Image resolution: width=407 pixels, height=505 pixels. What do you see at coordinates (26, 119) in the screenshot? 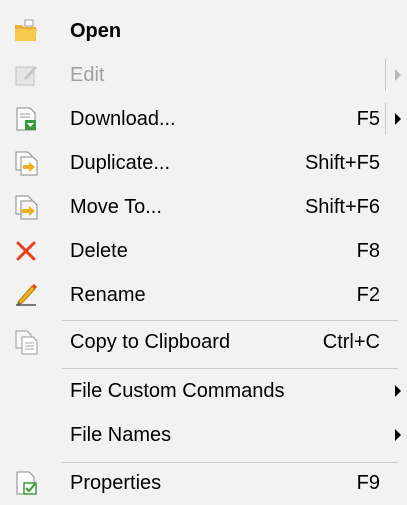
I see `download-icon` at bounding box center [26, 119].